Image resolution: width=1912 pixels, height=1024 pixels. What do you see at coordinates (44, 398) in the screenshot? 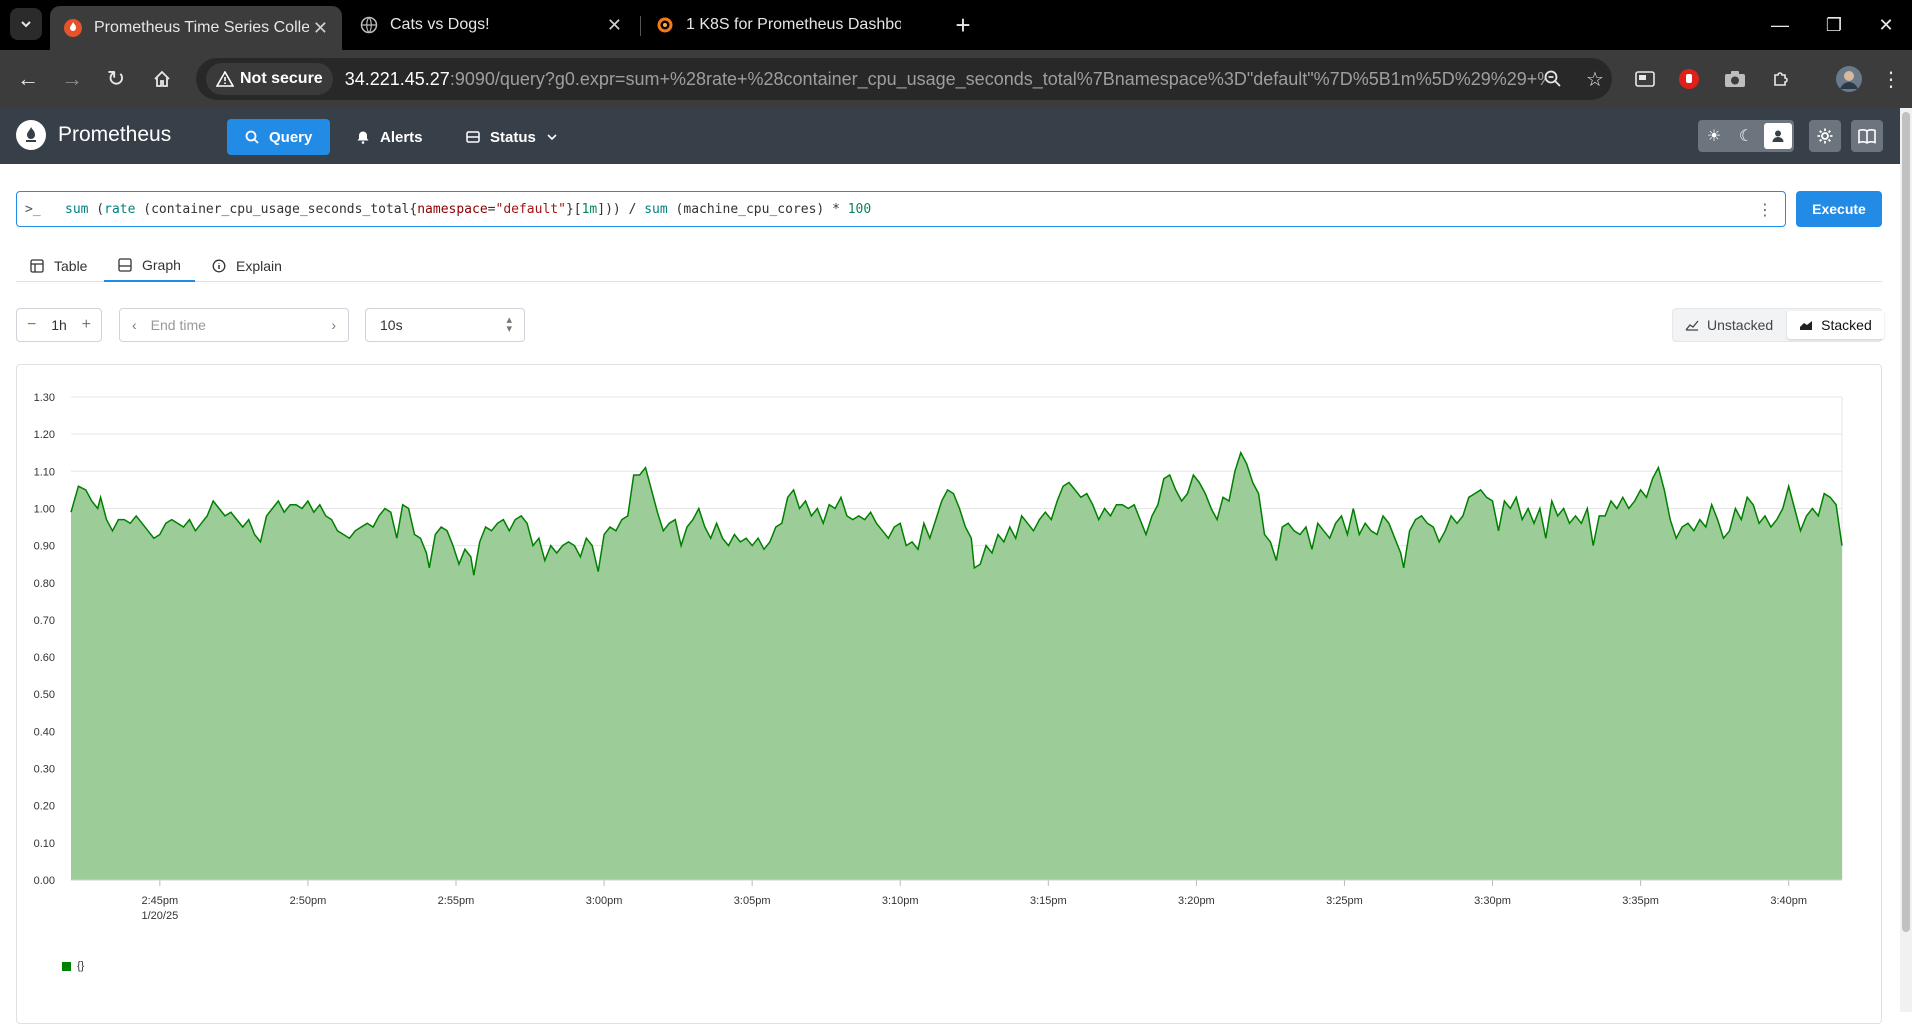
I see `y-tick-label: 1.30` at bounding box center [44, 398].